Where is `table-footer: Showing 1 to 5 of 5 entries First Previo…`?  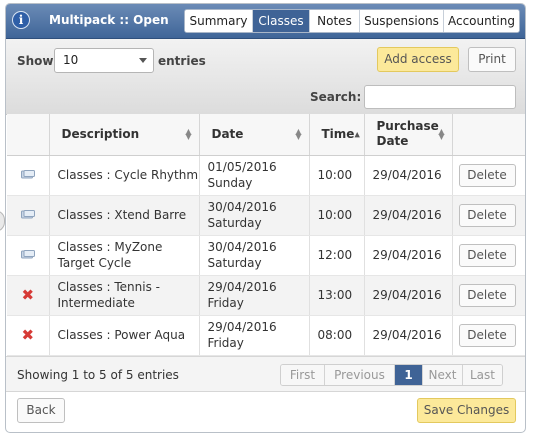
table-footer: Showing 1 to 5 of 5 entries First Previo… is located at coordinates (265, 374).